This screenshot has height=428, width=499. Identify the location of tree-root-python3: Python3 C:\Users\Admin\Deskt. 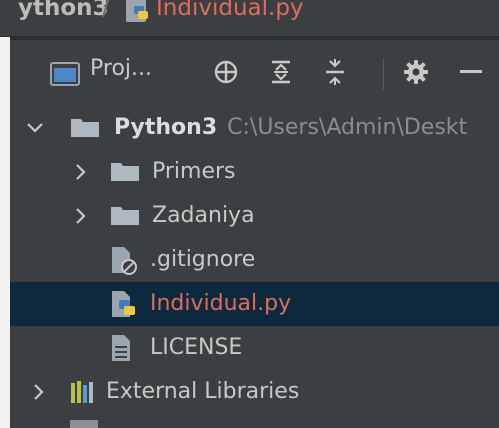
(254, 128).